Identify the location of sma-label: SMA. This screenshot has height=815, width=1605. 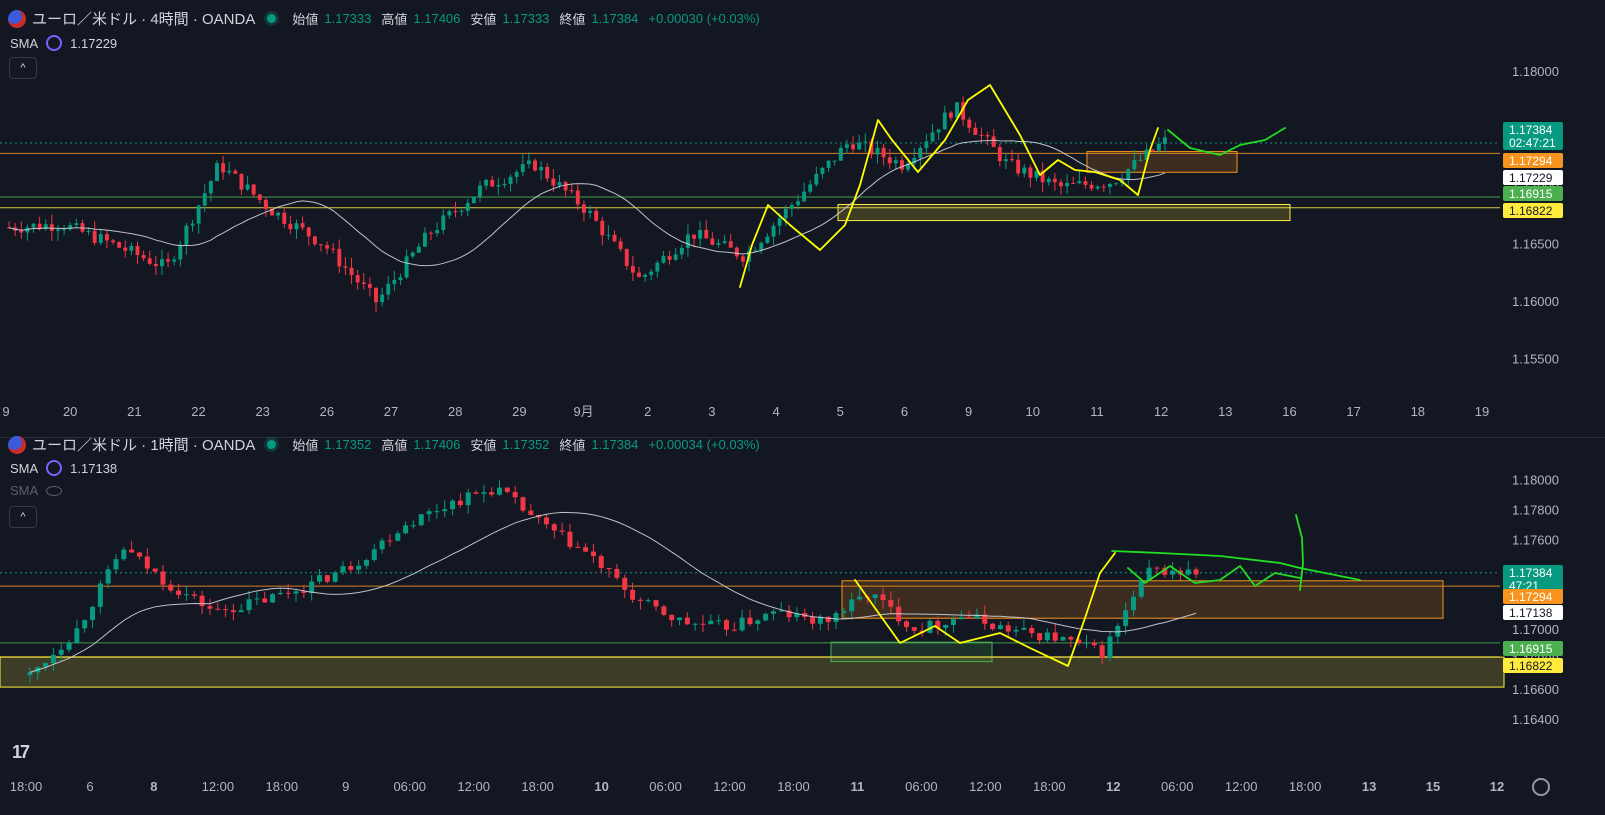
(24, 468).